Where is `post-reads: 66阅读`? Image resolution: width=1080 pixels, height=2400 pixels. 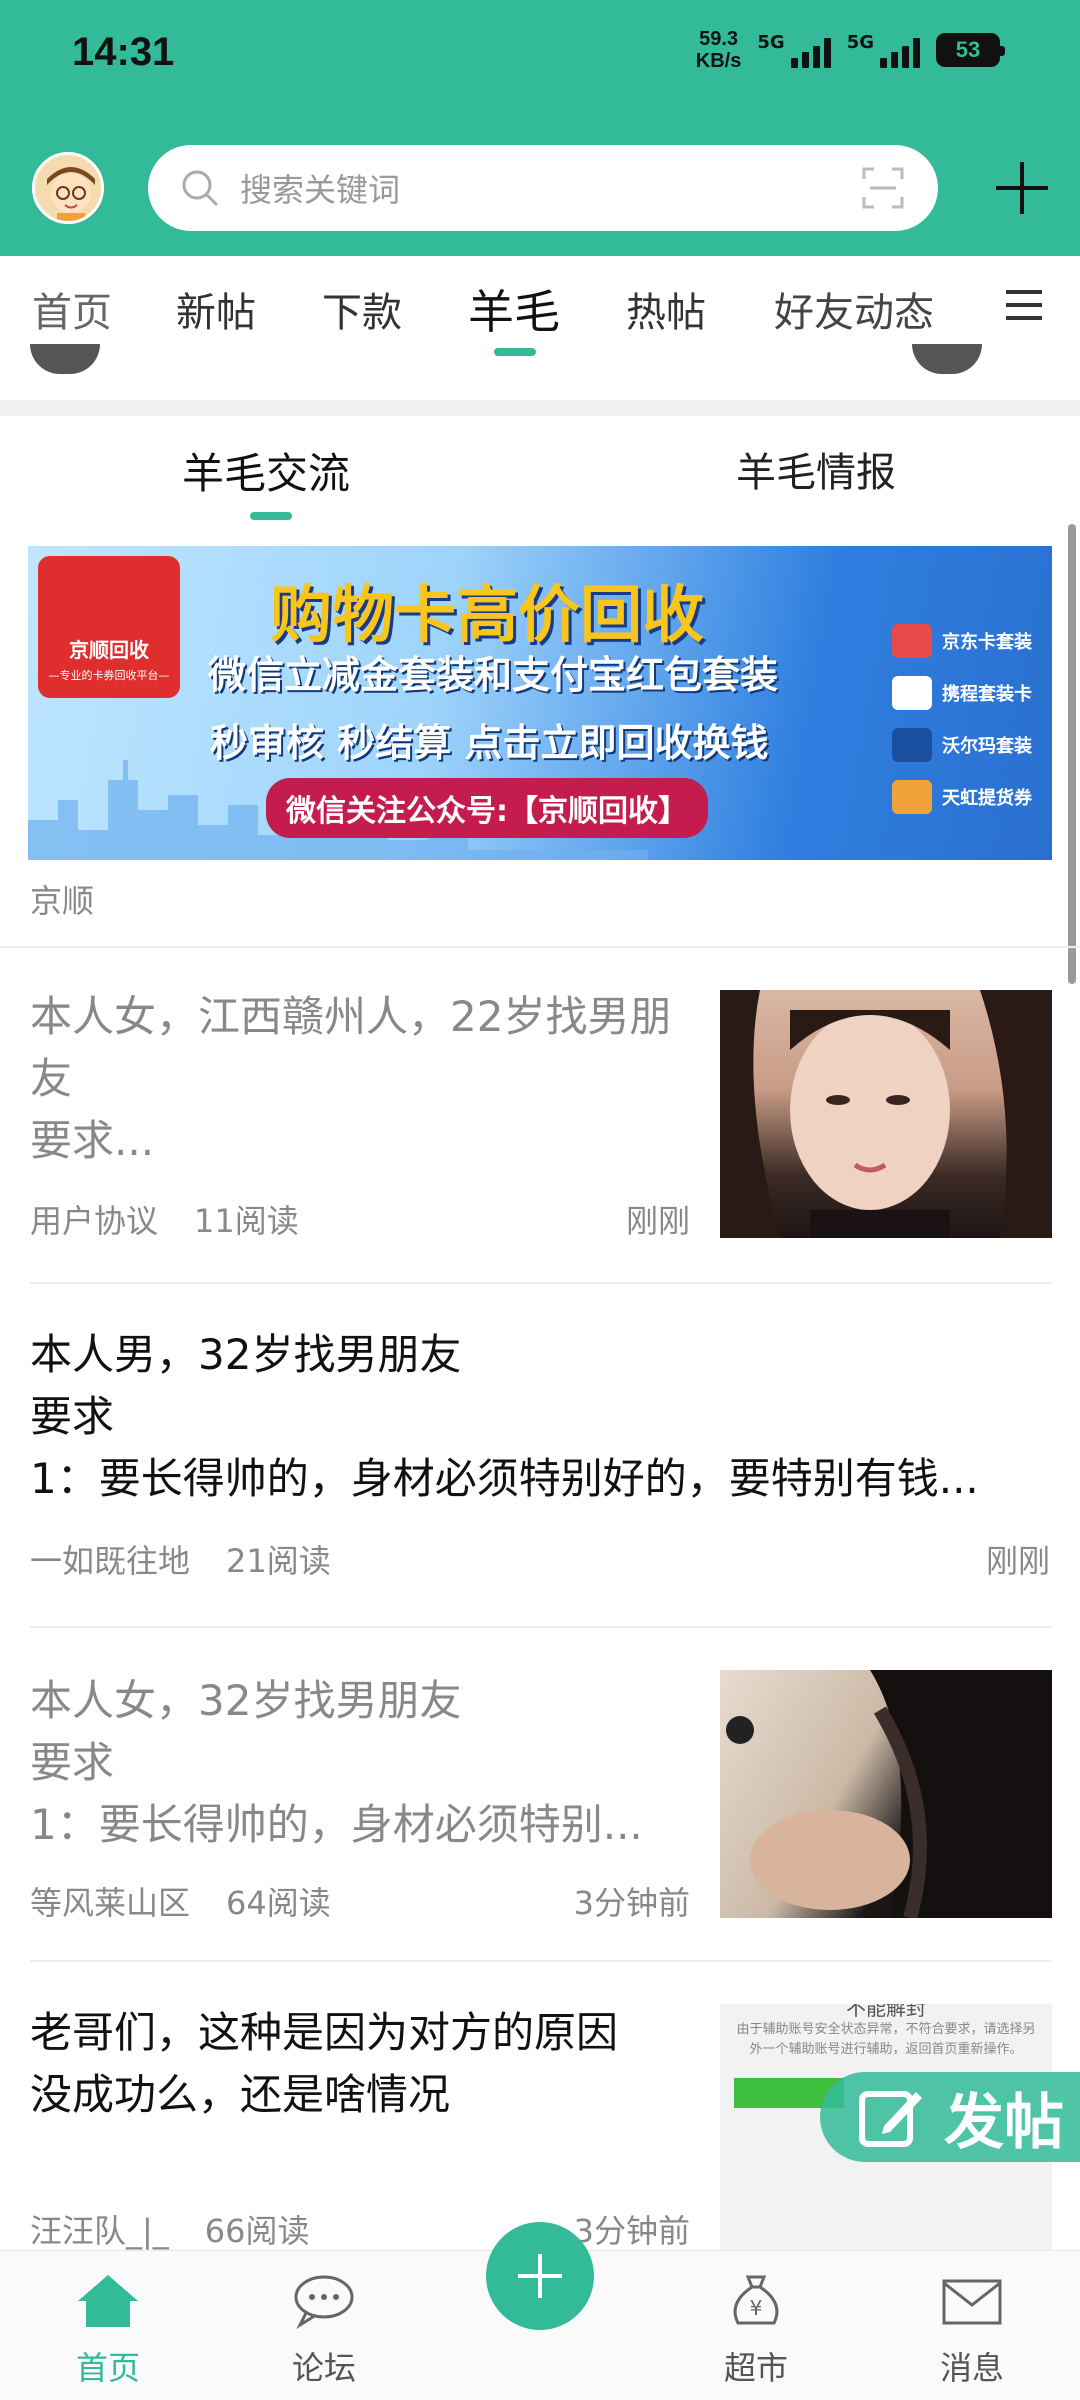
post-reads: 66阅读 is located at coordinates (257, 2231).